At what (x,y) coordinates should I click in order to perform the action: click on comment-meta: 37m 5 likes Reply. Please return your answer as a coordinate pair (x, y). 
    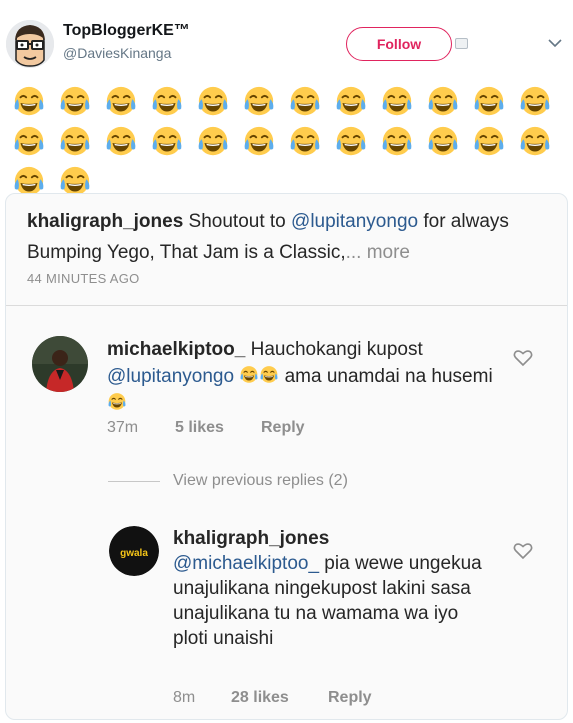
    Looking at the image, I should click on (206, 428).